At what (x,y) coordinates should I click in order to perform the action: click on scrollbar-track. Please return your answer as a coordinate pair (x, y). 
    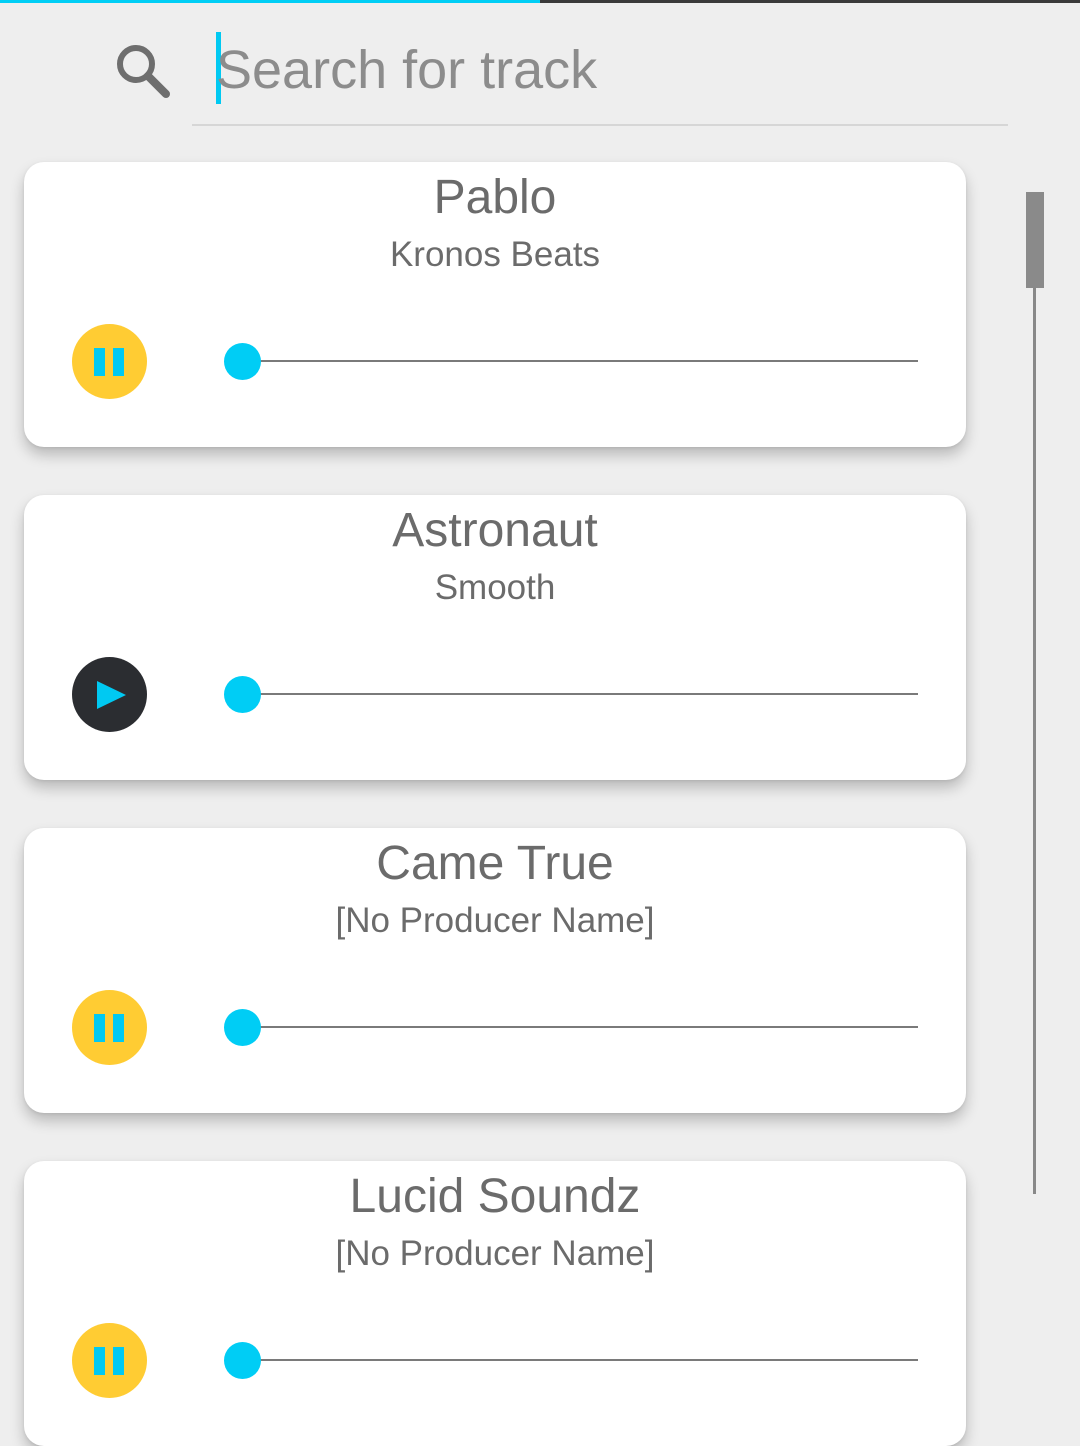
    Looking at the image, I should click on (1034, 693).